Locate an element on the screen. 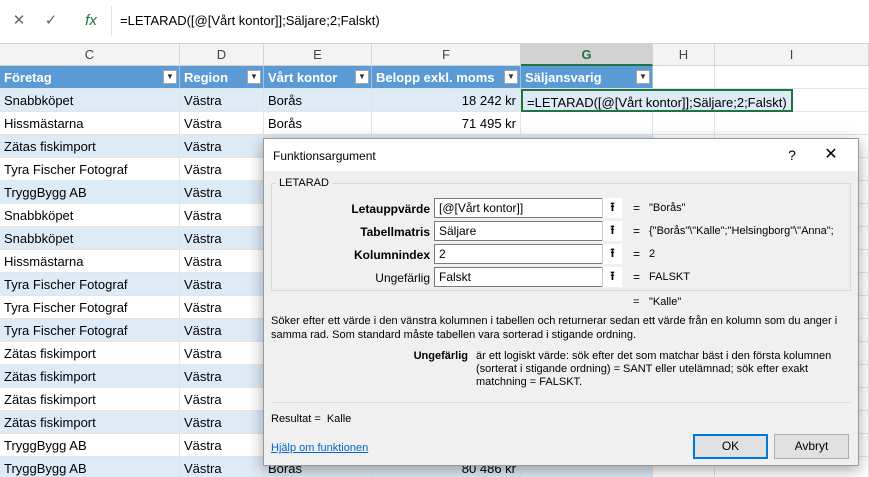  column-headers: C D E F G H I is located at coordinates (434, 55).